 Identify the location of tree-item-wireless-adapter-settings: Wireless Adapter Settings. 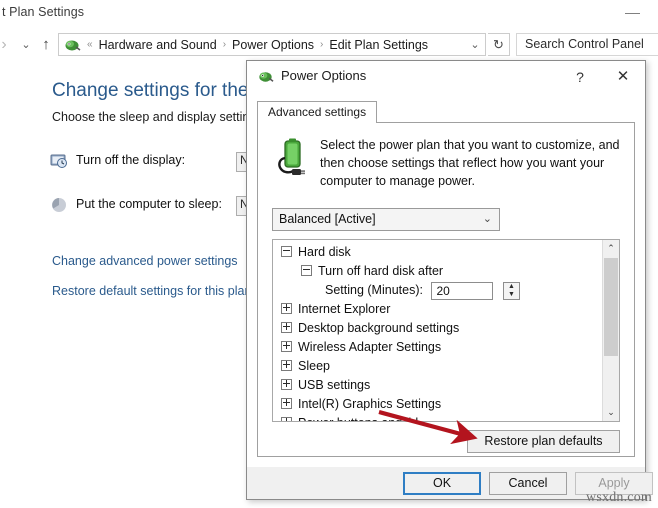
(437, 347).